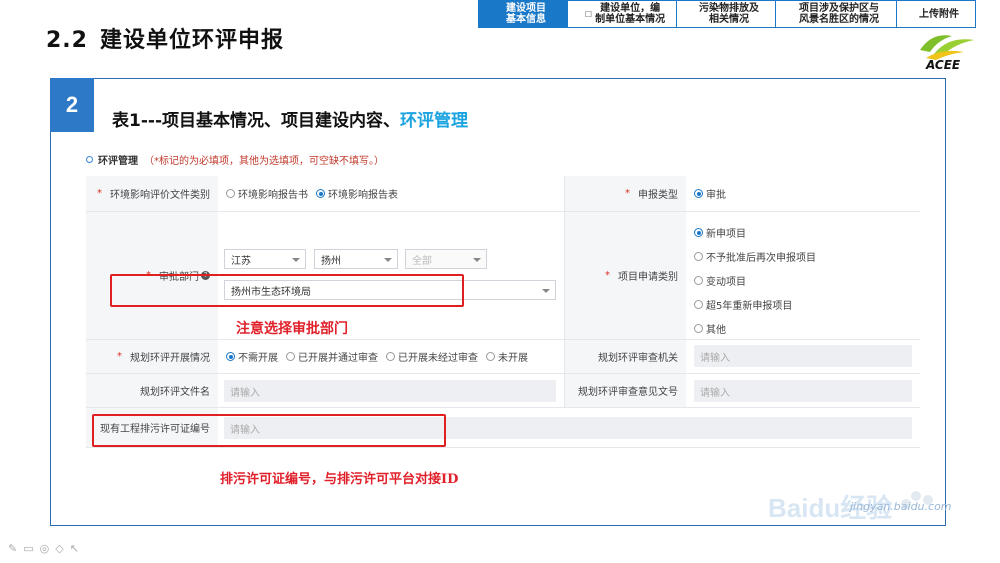 The height and width of the screenshot is (563, 1000). I want to click on report-type-group: 审批, so click(803, 194).